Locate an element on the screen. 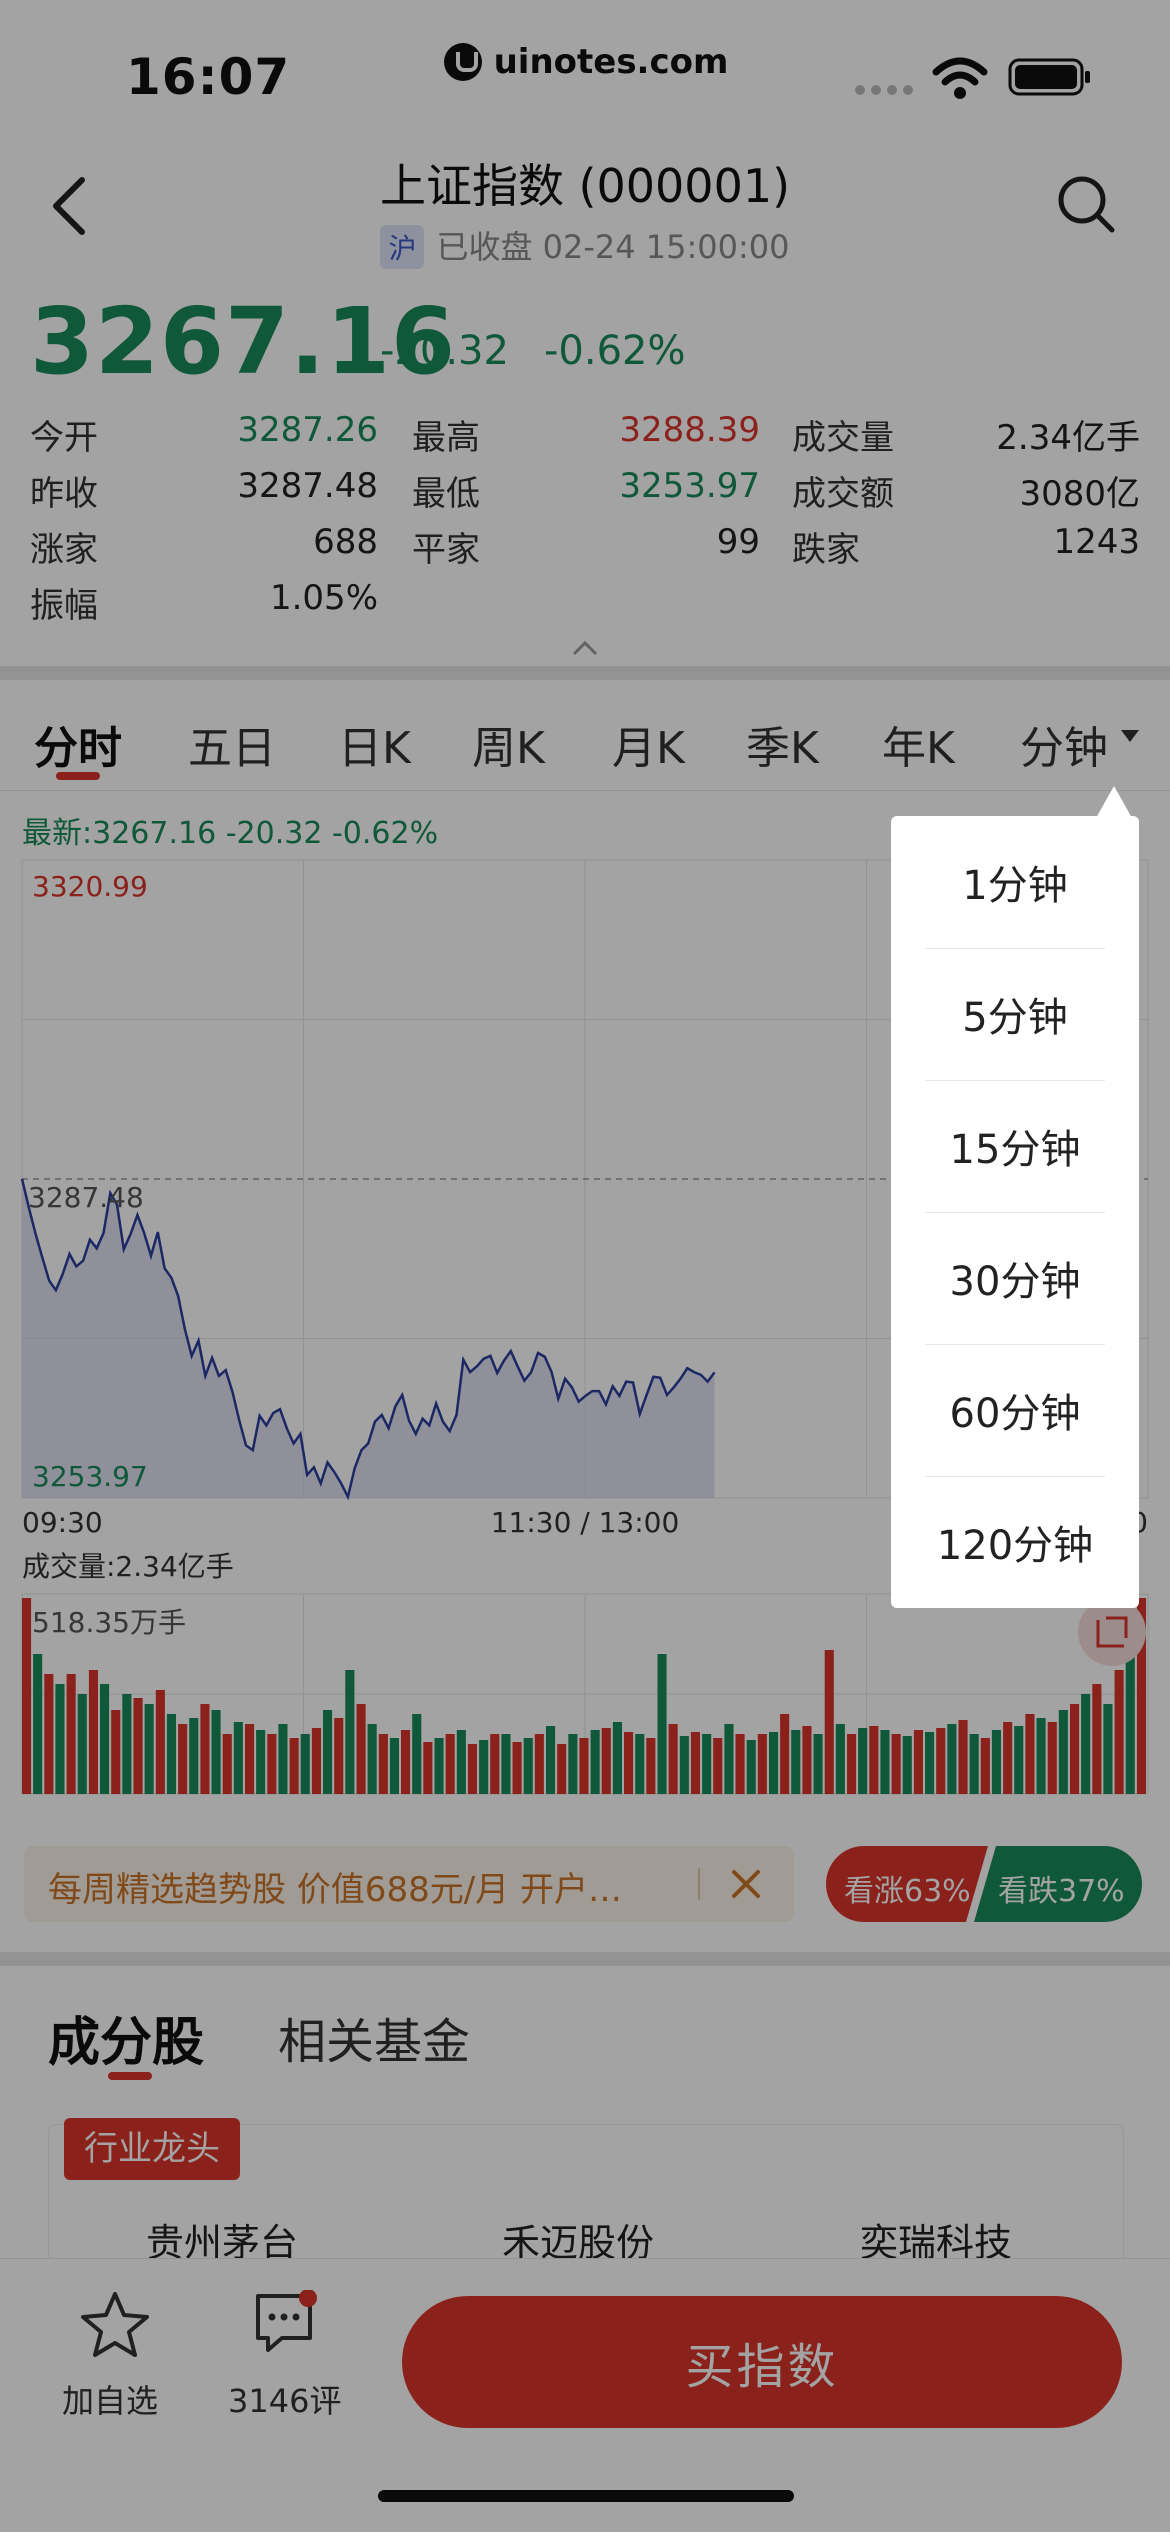 The width and height of the screenshot is (1170, 2533). dropdown-option: 1分钟 is located at coordinates (1015, 882).